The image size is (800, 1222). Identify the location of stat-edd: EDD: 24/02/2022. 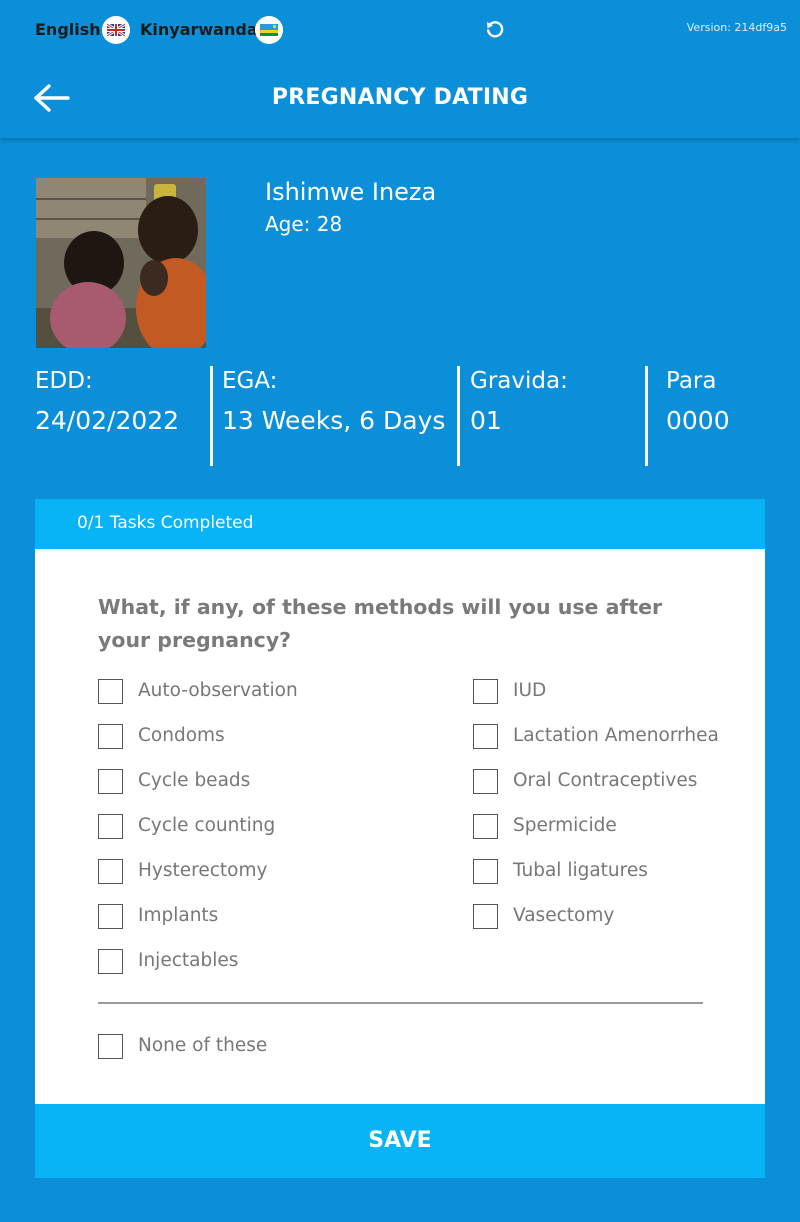
(107, 416).